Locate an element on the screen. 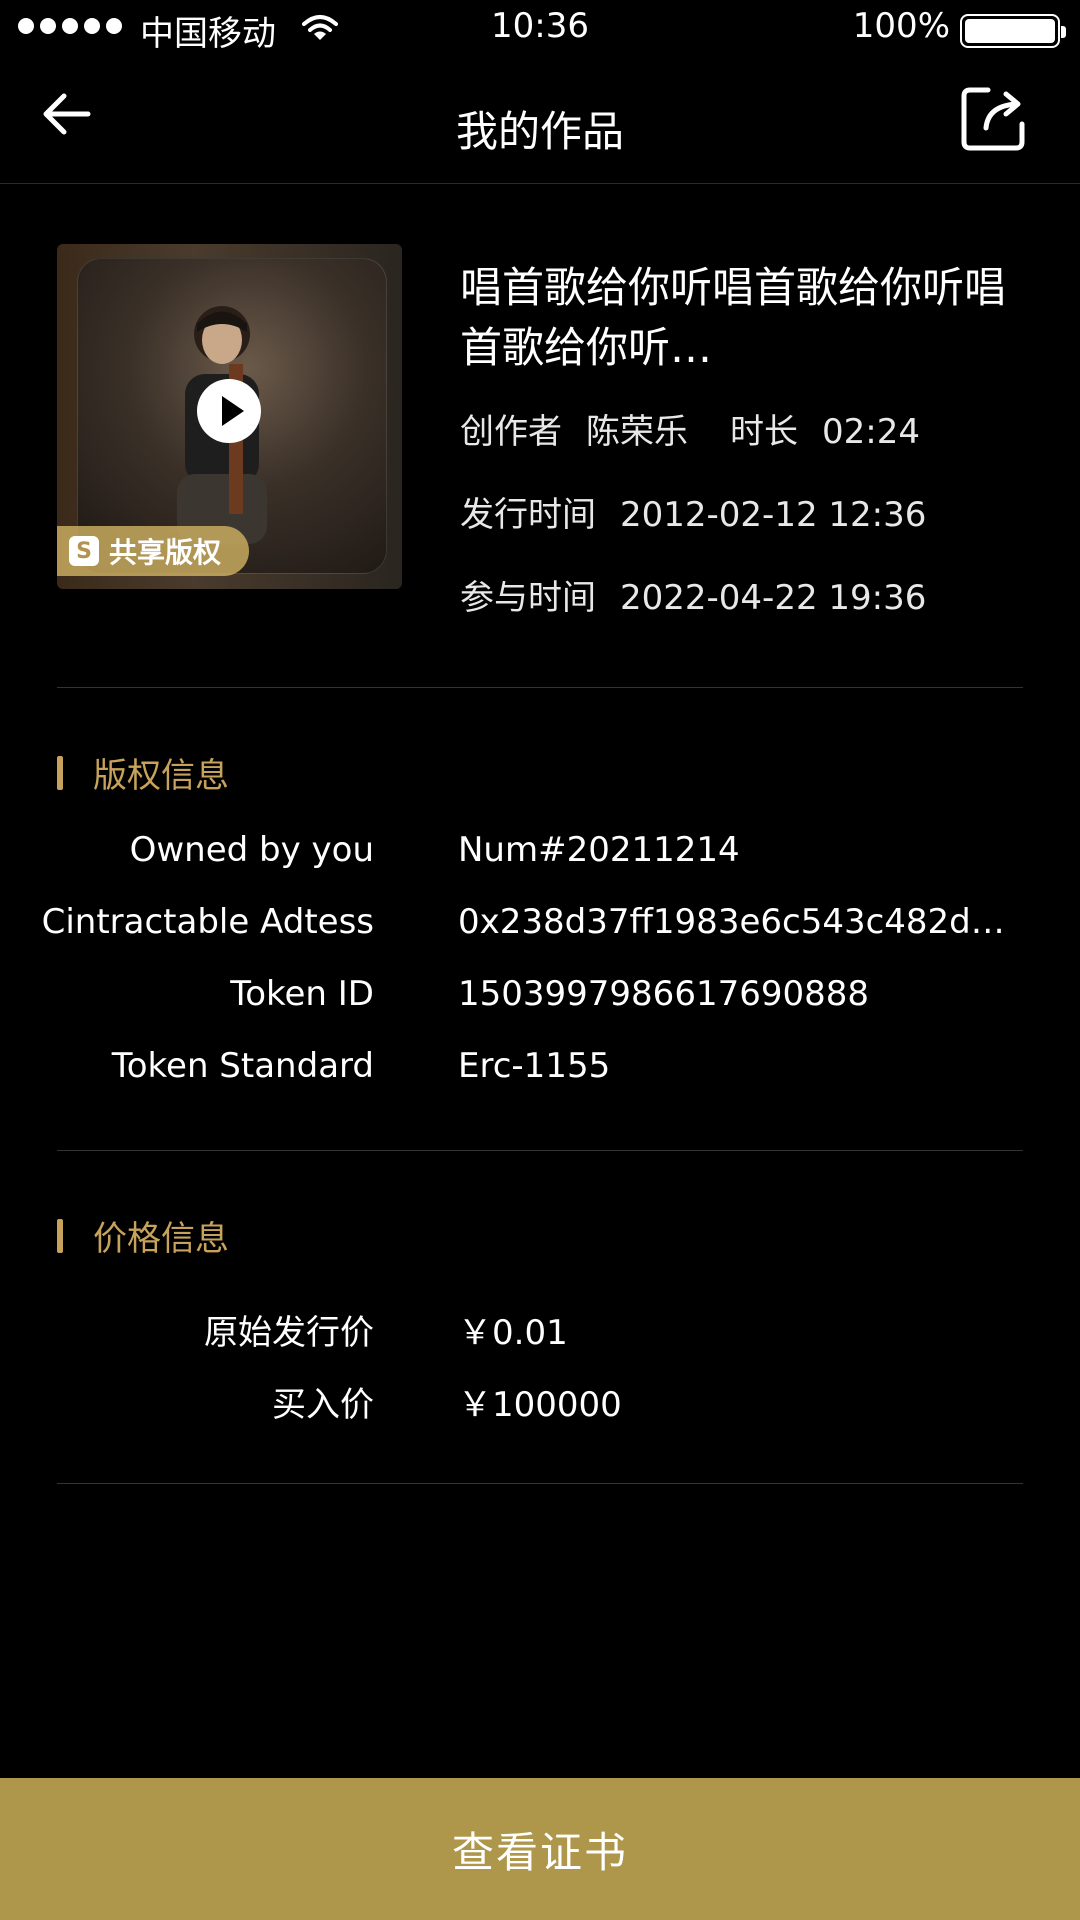 This screenshot has width=1080, height=1920. token-id-value: 1503997986617690888 is located at coordinates (664, 994).